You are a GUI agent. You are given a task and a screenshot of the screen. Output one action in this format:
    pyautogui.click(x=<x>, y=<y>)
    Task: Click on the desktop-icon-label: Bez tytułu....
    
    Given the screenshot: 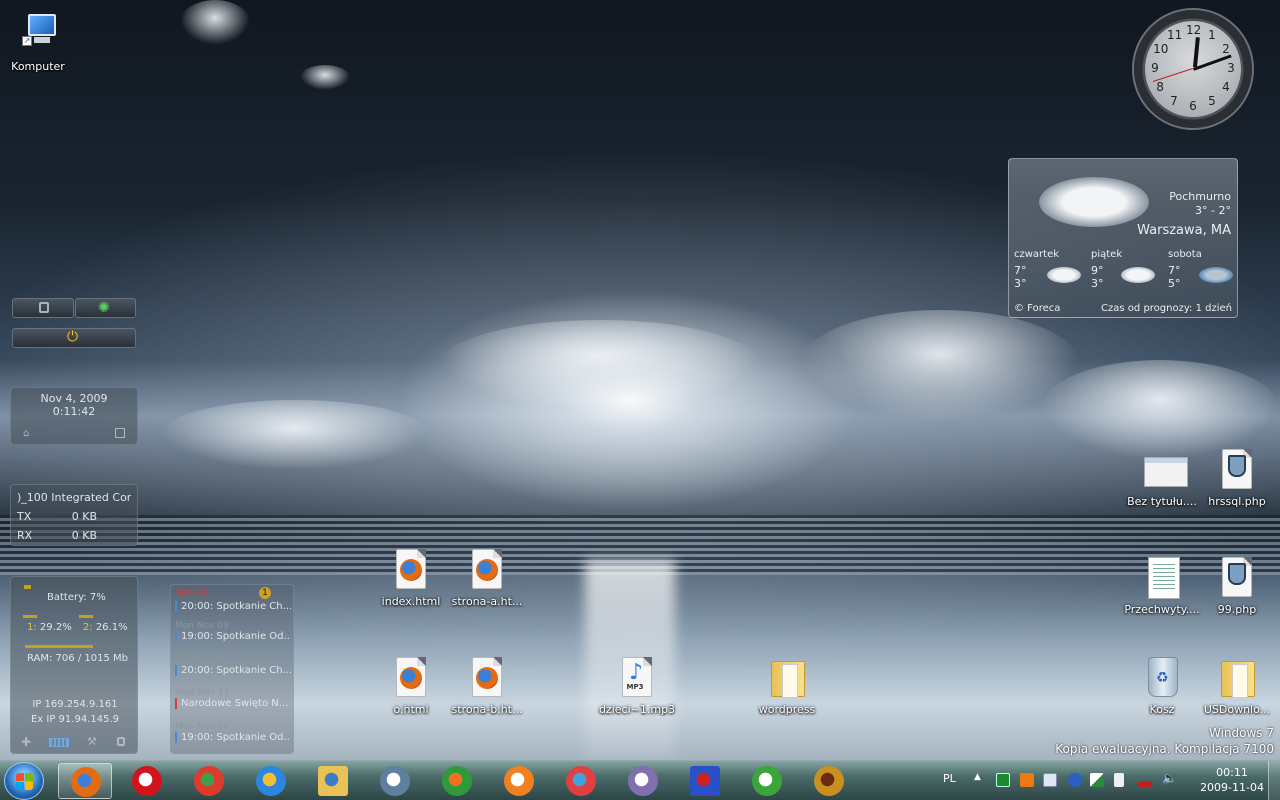 What is the action you would take?
    pyautogui.click(x=1162, y=501)
    